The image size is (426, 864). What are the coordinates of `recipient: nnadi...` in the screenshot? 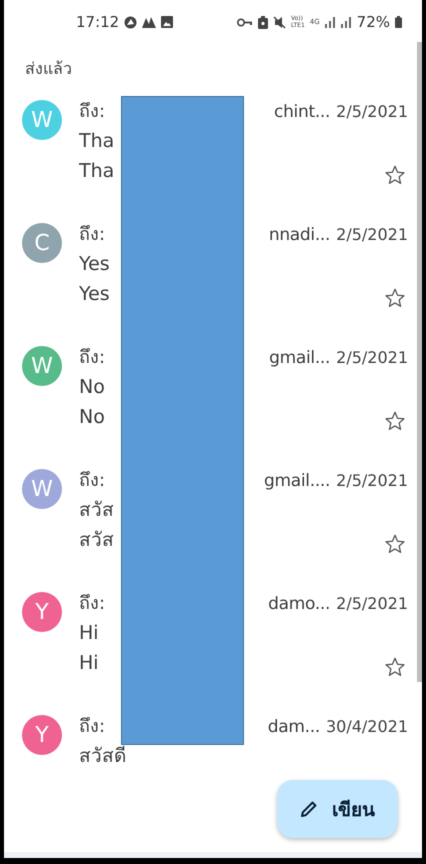 It's located at (299, 235).